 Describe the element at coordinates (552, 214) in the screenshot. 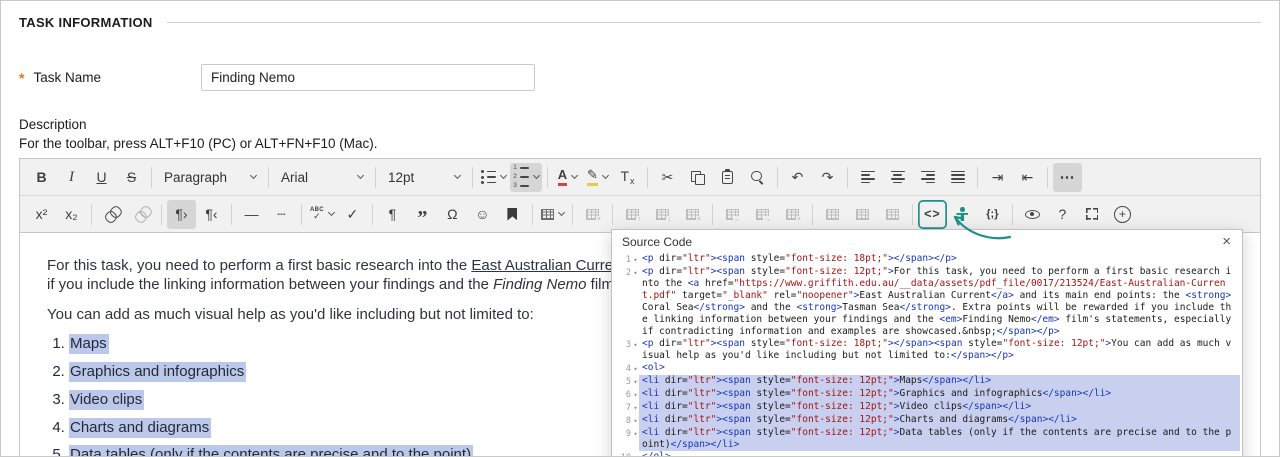

I see `insert-table-button` at that location.